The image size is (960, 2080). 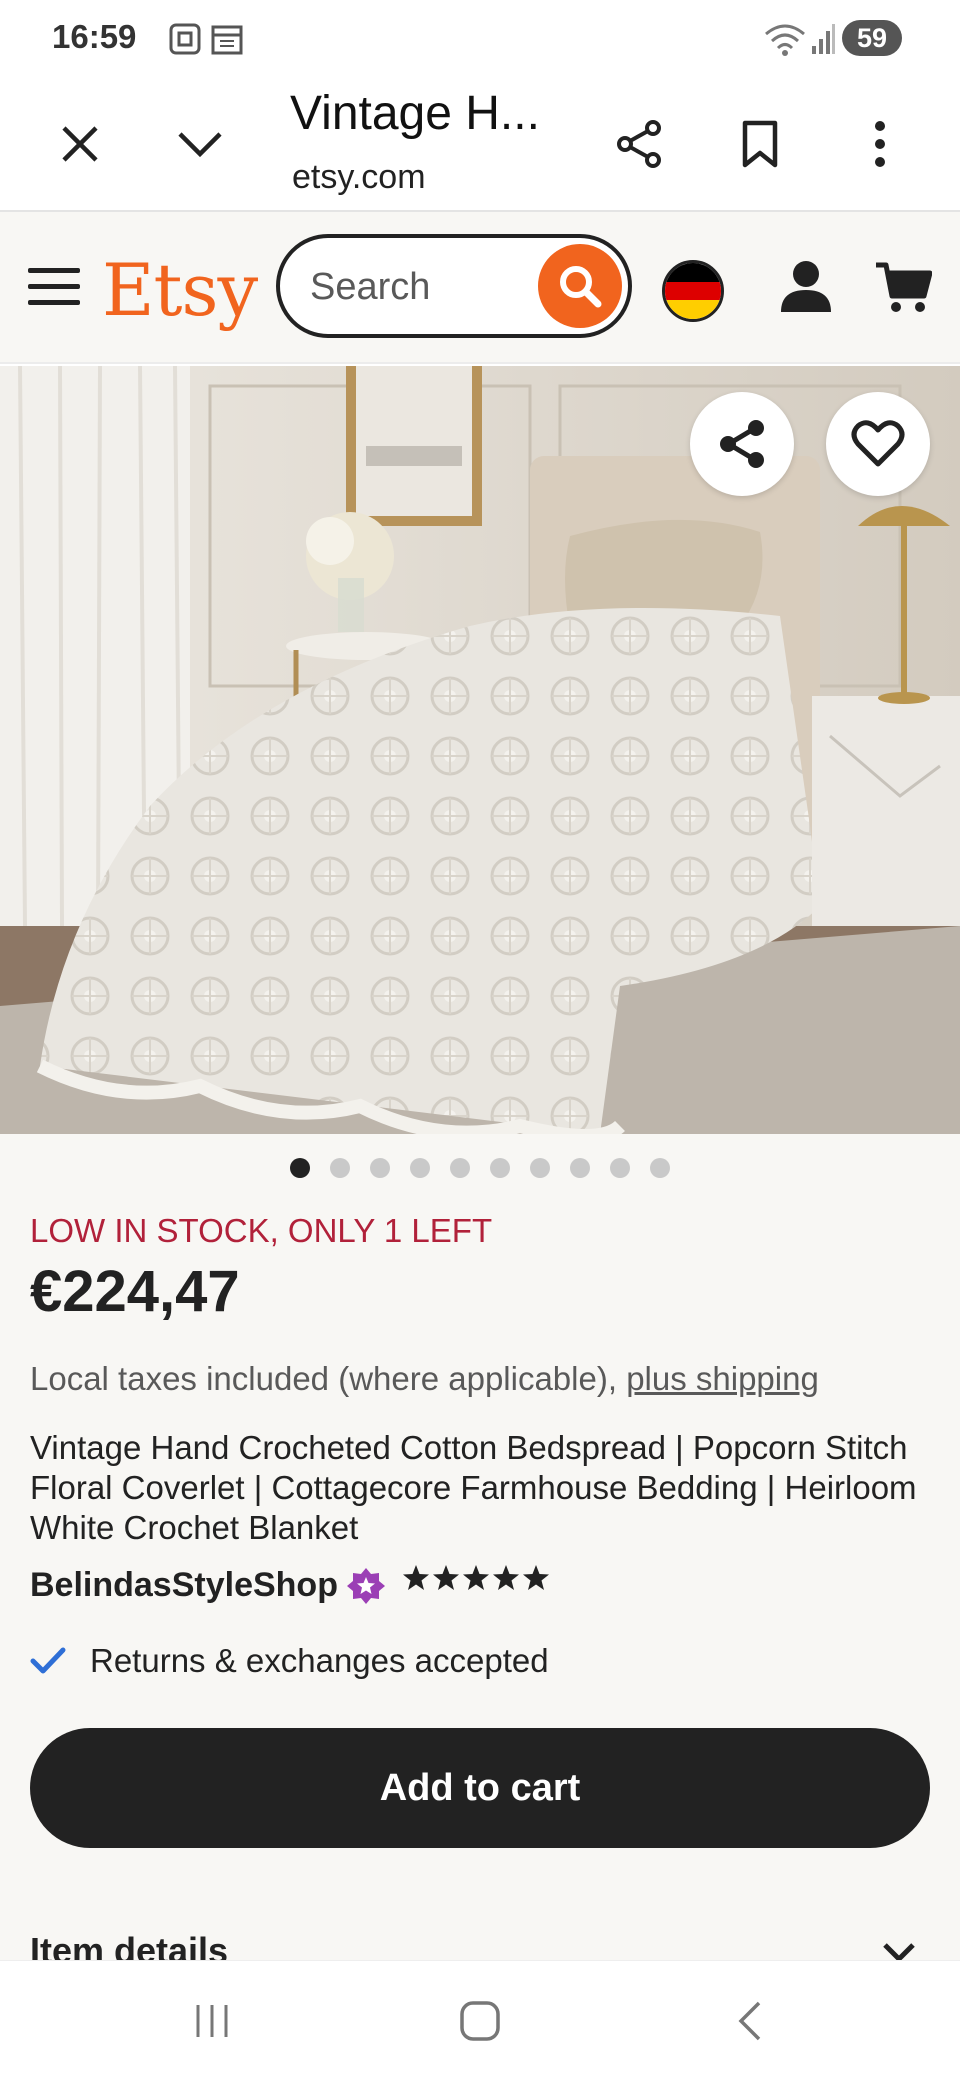 I want to click on search-icon, so click(x=581, y=287).